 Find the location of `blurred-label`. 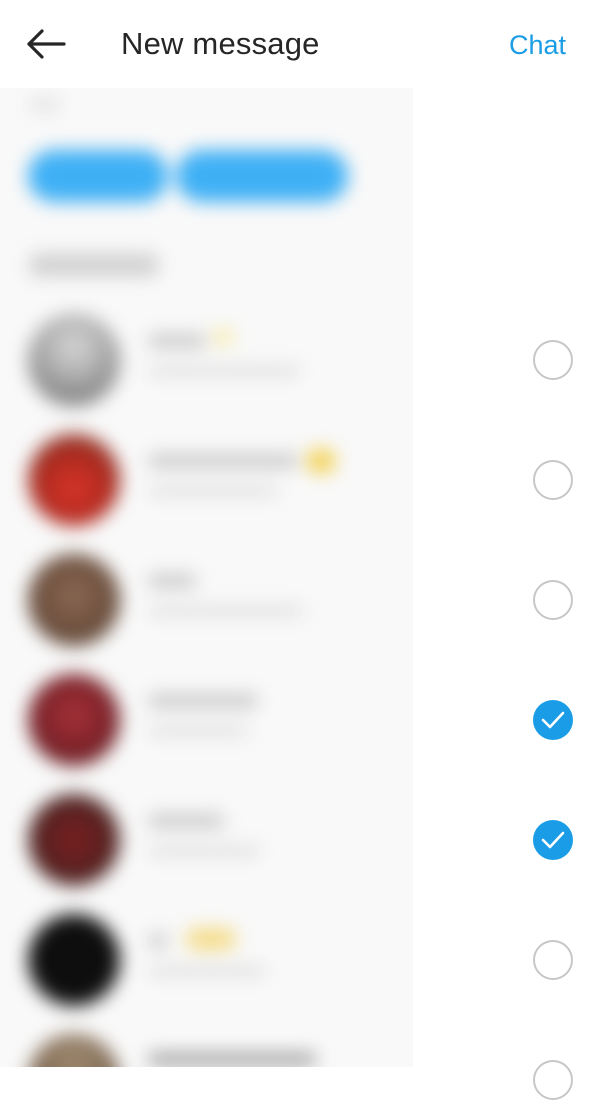

blurred-label is located at coordinates (45, 105).